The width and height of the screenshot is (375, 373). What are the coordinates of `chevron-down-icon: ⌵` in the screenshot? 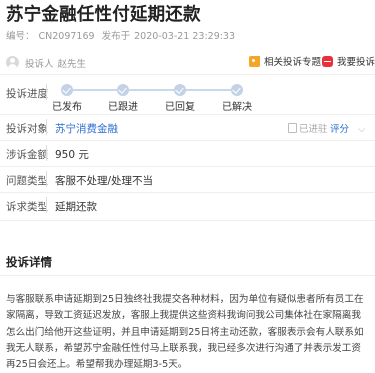 It's located at (362, 129).